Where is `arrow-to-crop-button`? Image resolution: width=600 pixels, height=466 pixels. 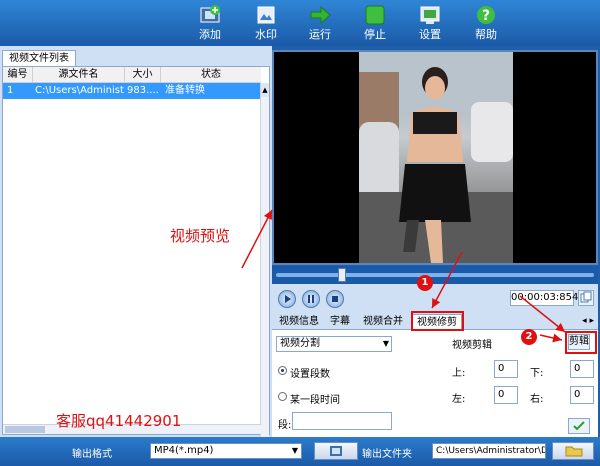
arrow-to-crop-button is located at coordinates (551, 338).